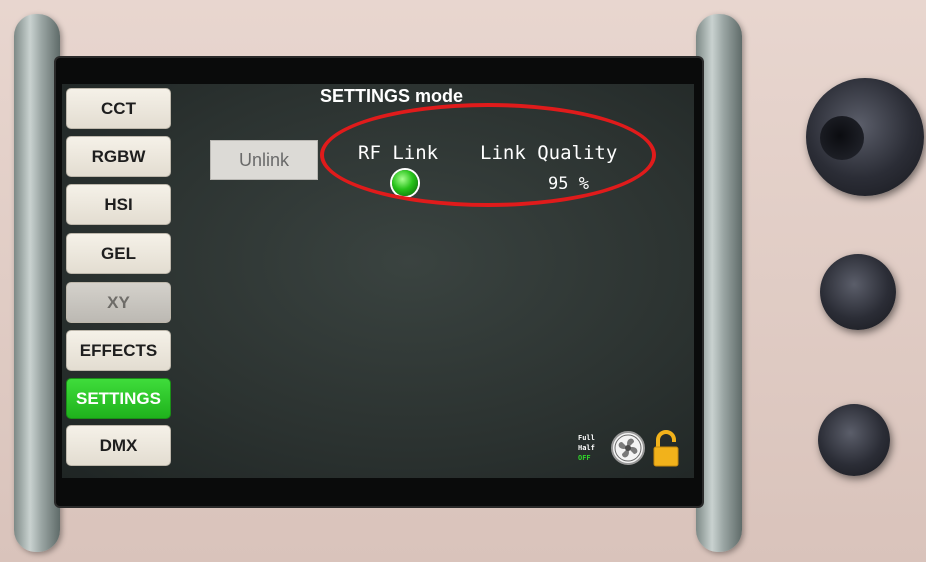 The width and height of the screenshot is (926, 562). What do you see at coordinates (118, 398) in the screenshot?
I see `mode-button-settings: SETTINGS` at bounding box center [118, 398].